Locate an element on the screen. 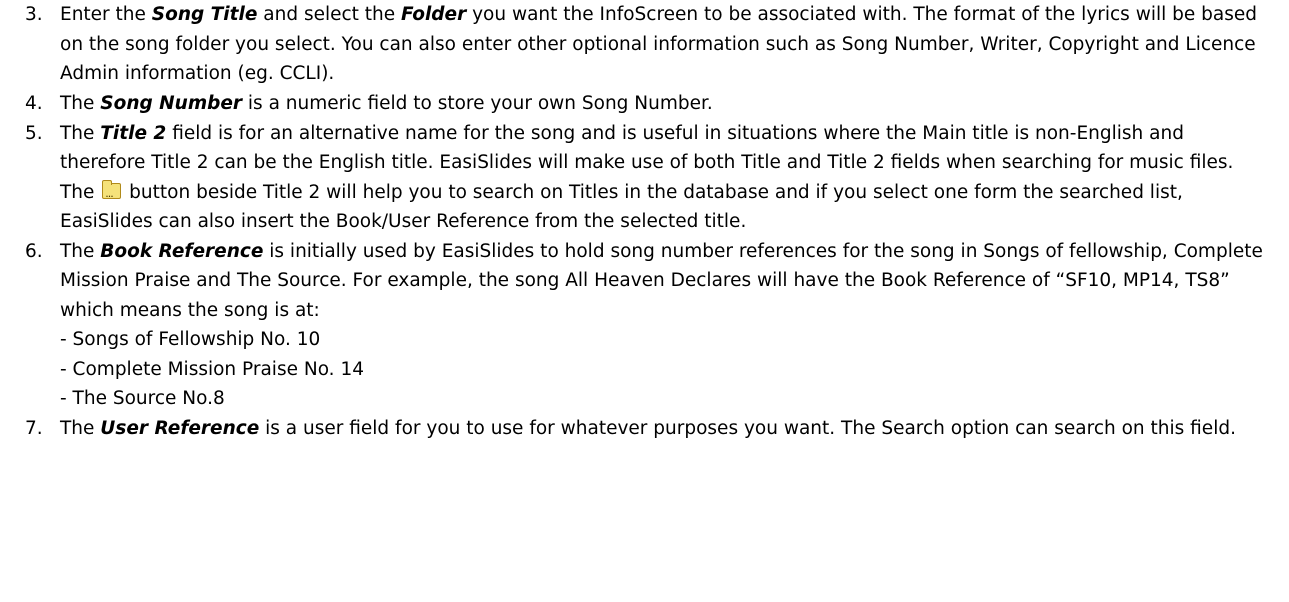 The image size is (1289, 602). sub-item: - The Source No.8 is located at coordinates (142, 399).